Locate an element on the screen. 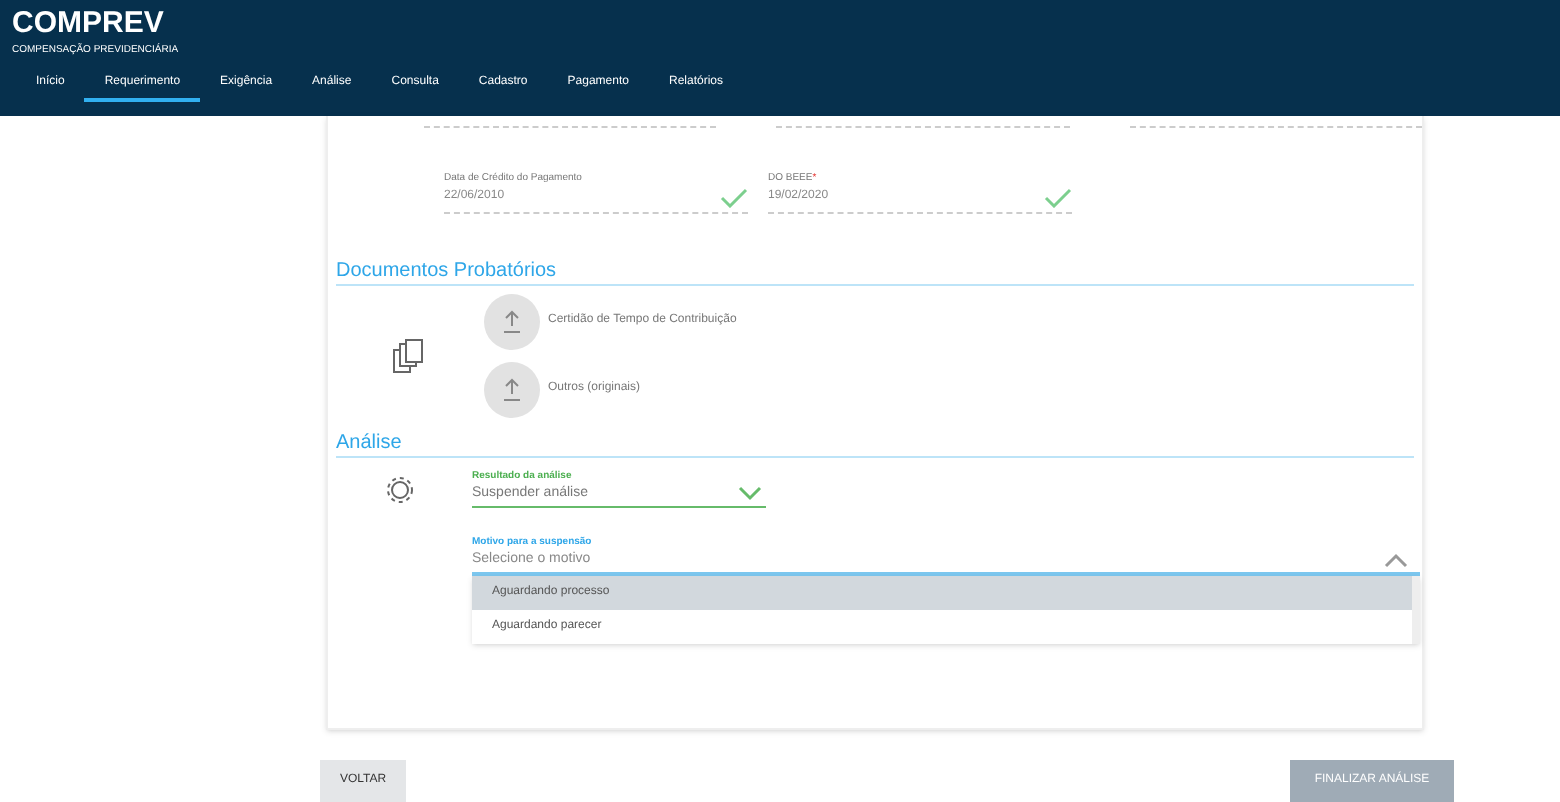 This screenshot has height=802, width=1560. documents-icon is located at coordinates (408, 355).